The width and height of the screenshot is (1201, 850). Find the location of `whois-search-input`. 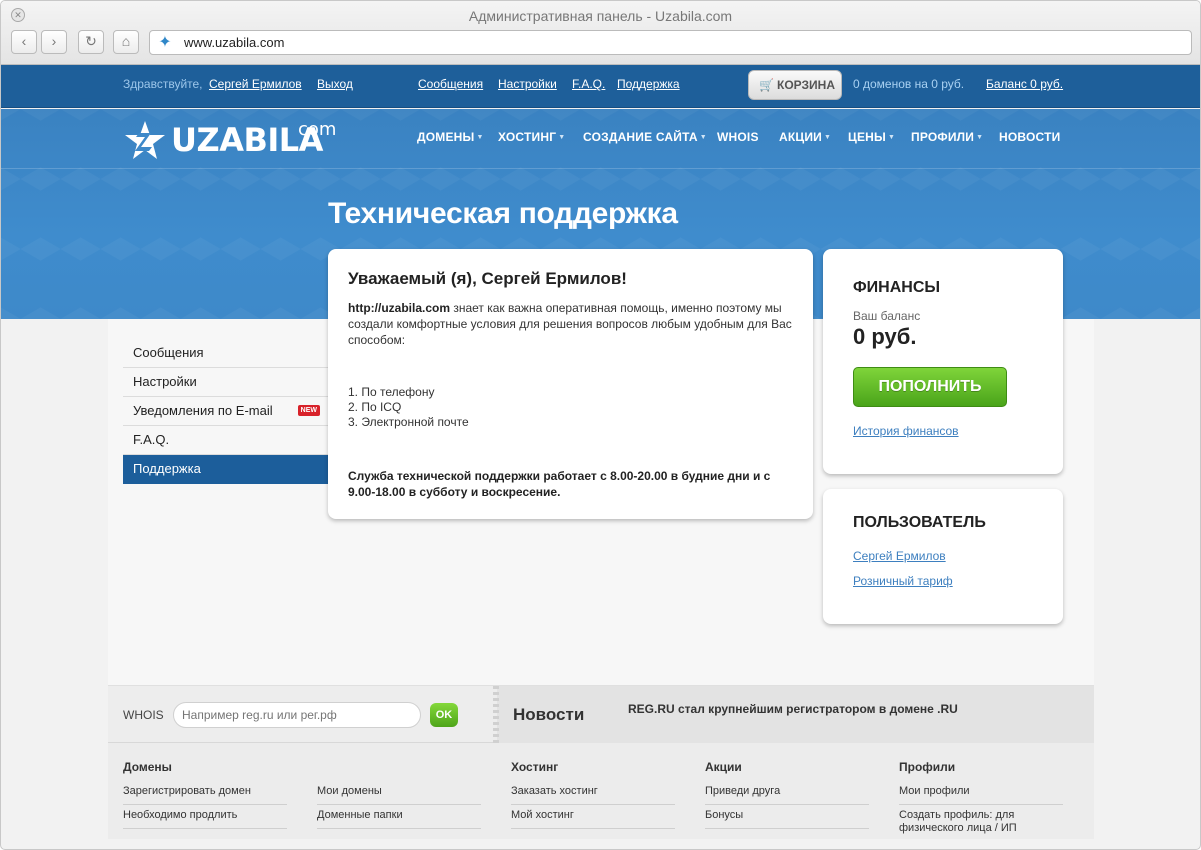

whois-search-input is located at coordinates (297, 715).